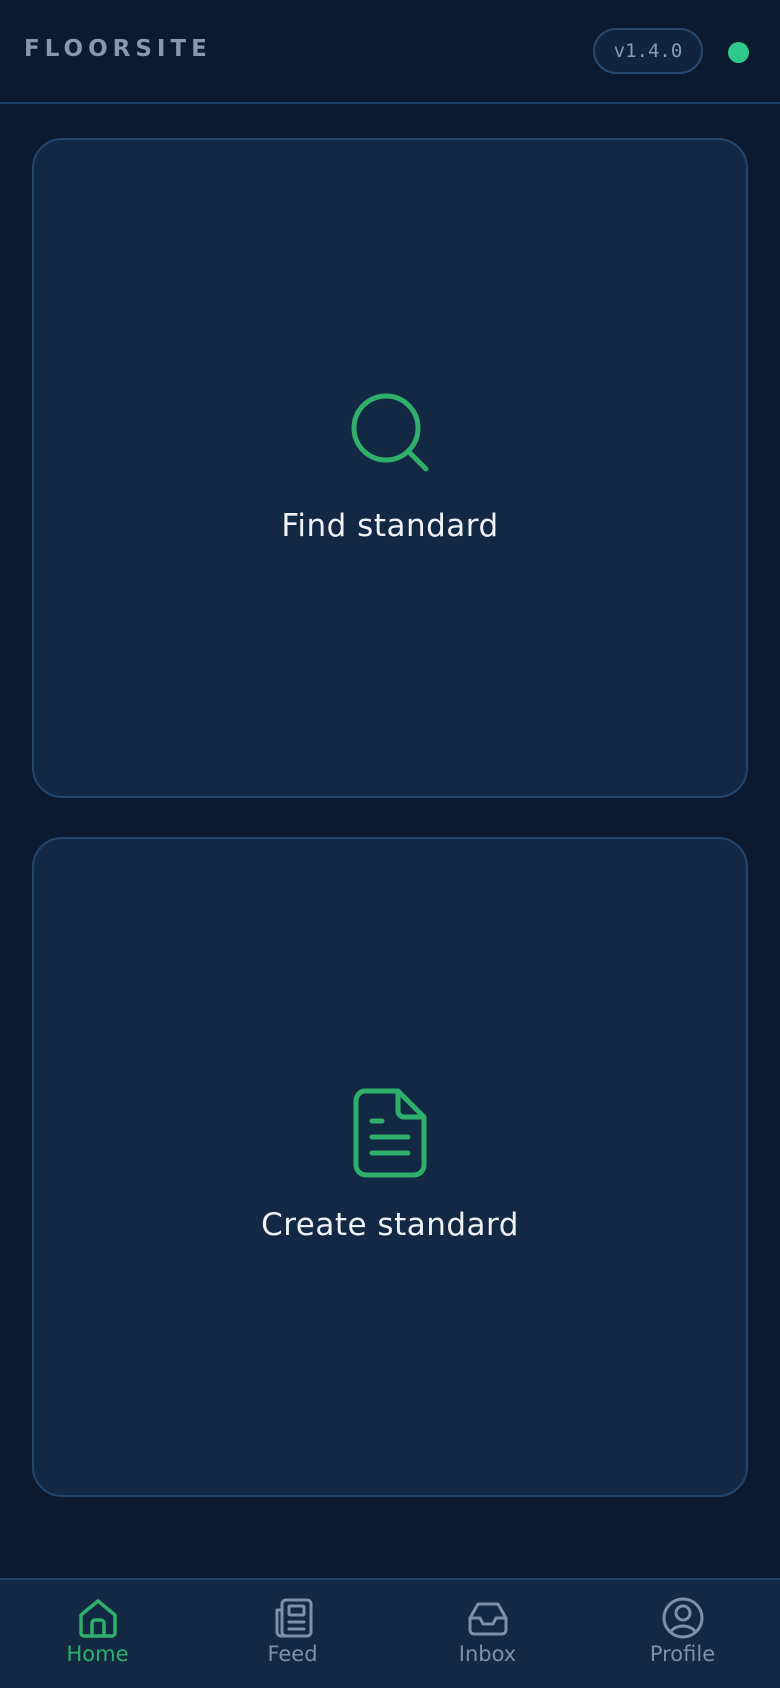 The width and height of the screenshot is (780, 1688). Describe the element at coordinates (390, 432) in the screenshot. I see `search-icon` at that location.